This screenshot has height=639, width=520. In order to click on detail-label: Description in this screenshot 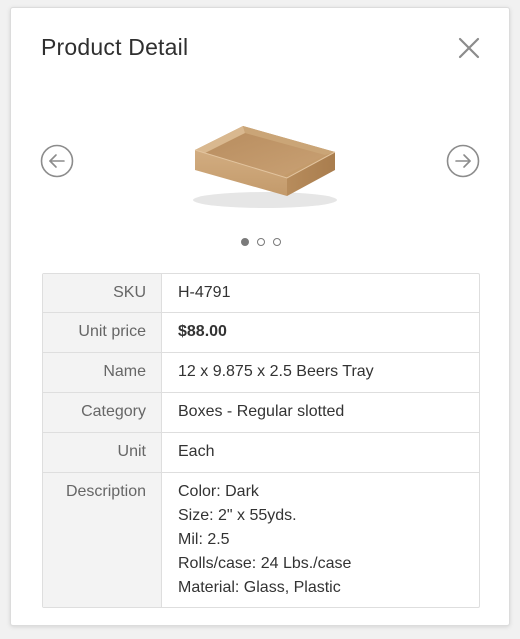, I will do `click(102, 540)`.